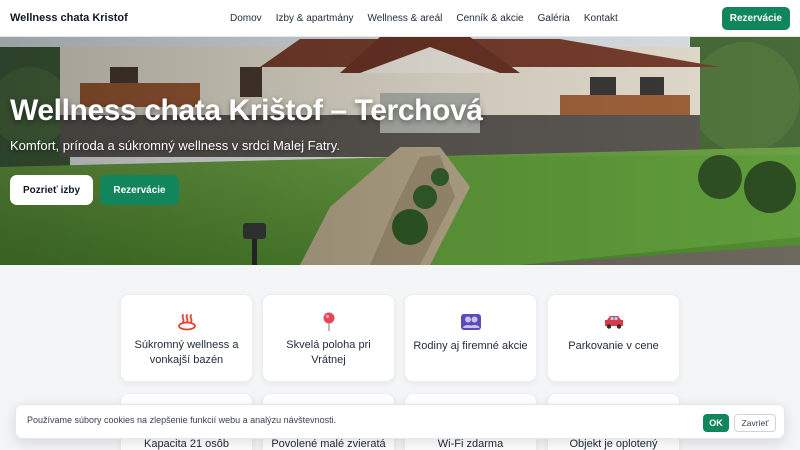  Describe the element at coordinates (328, 322) in the screenshot. I see `location-pin-icon` at that location.